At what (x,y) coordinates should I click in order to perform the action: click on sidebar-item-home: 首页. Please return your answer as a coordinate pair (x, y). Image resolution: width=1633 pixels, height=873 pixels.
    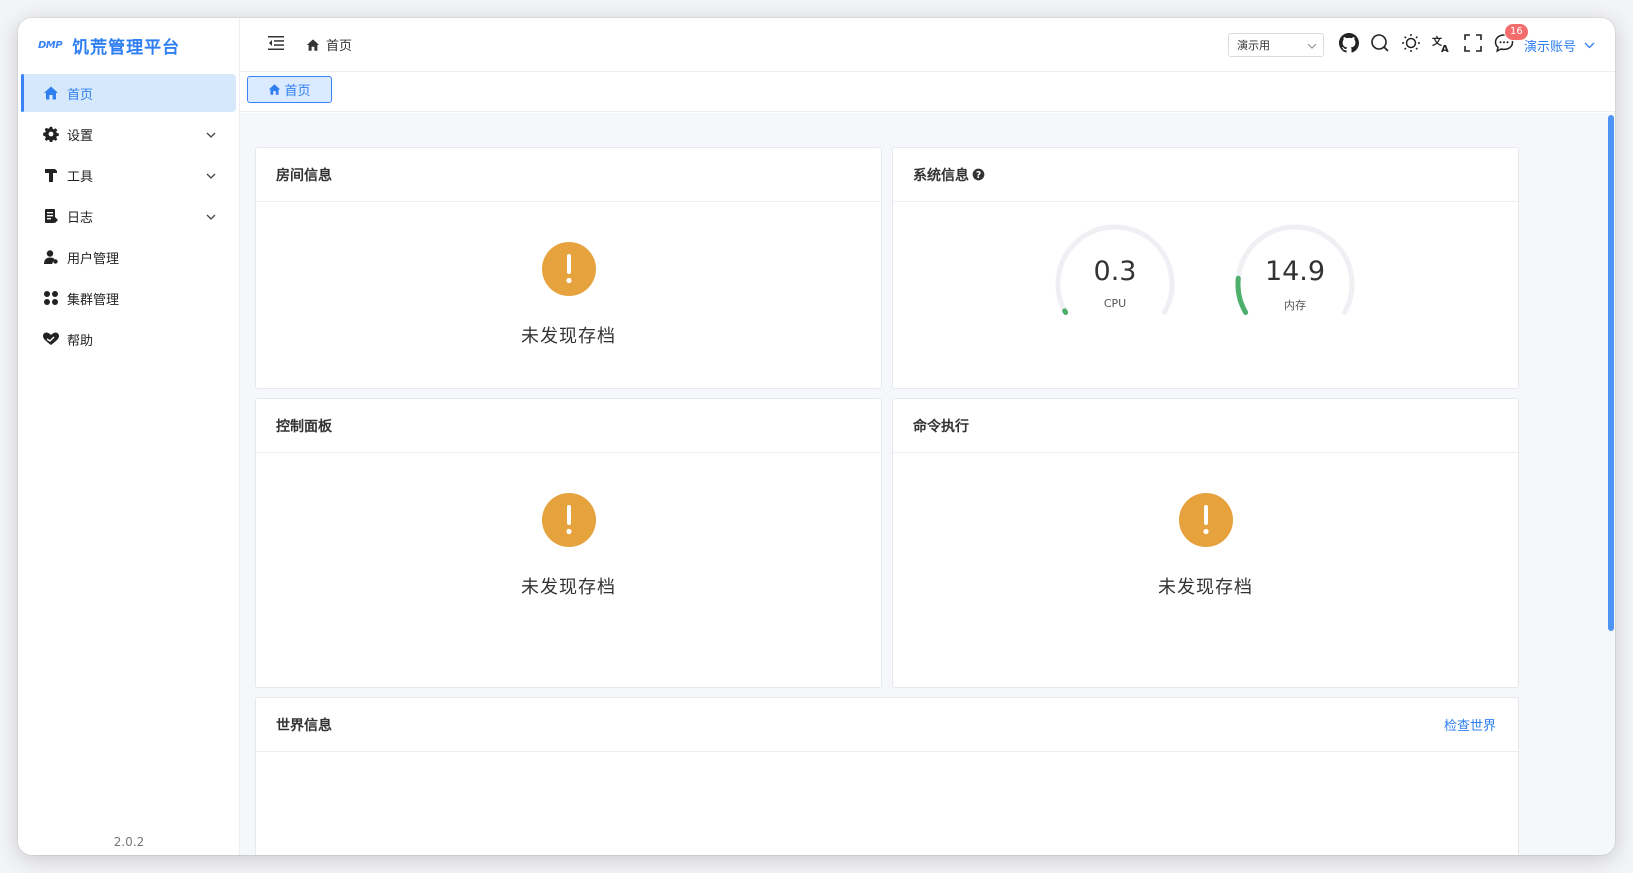
    Looking at the image, I should click on (128, 93).